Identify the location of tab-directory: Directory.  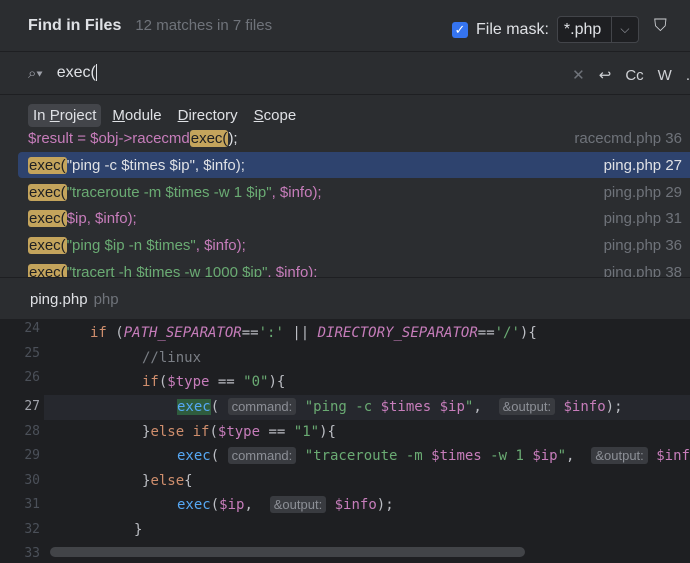
(208, 115).